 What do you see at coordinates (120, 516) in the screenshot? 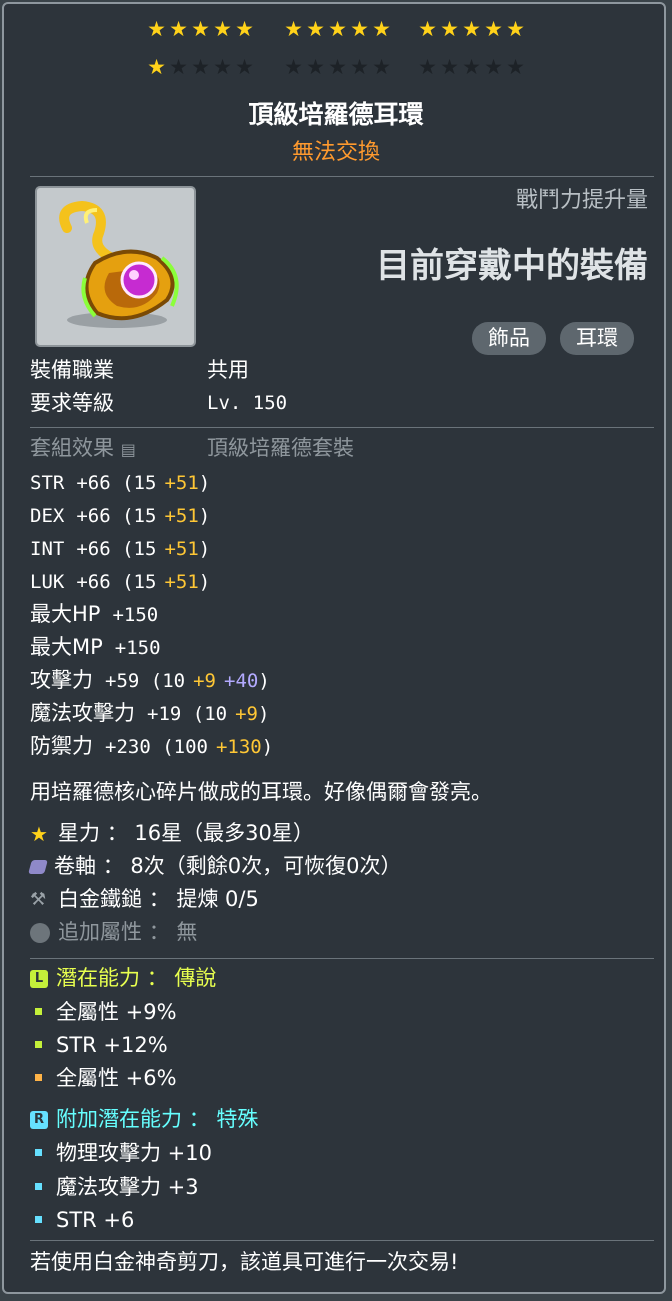
I see `stat-row: DEX +66 (15 +51)` at bounding box center [120, 516].